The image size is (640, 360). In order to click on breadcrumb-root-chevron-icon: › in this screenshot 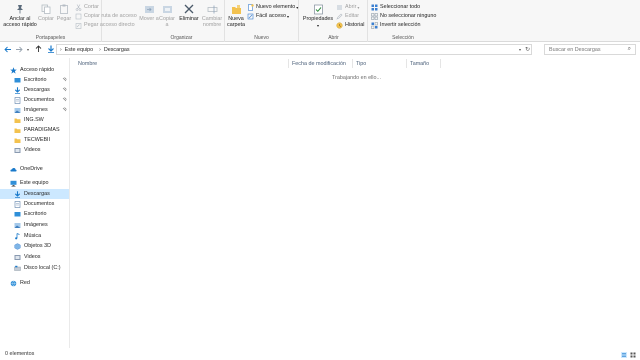, I will do `click(61, 50)`.